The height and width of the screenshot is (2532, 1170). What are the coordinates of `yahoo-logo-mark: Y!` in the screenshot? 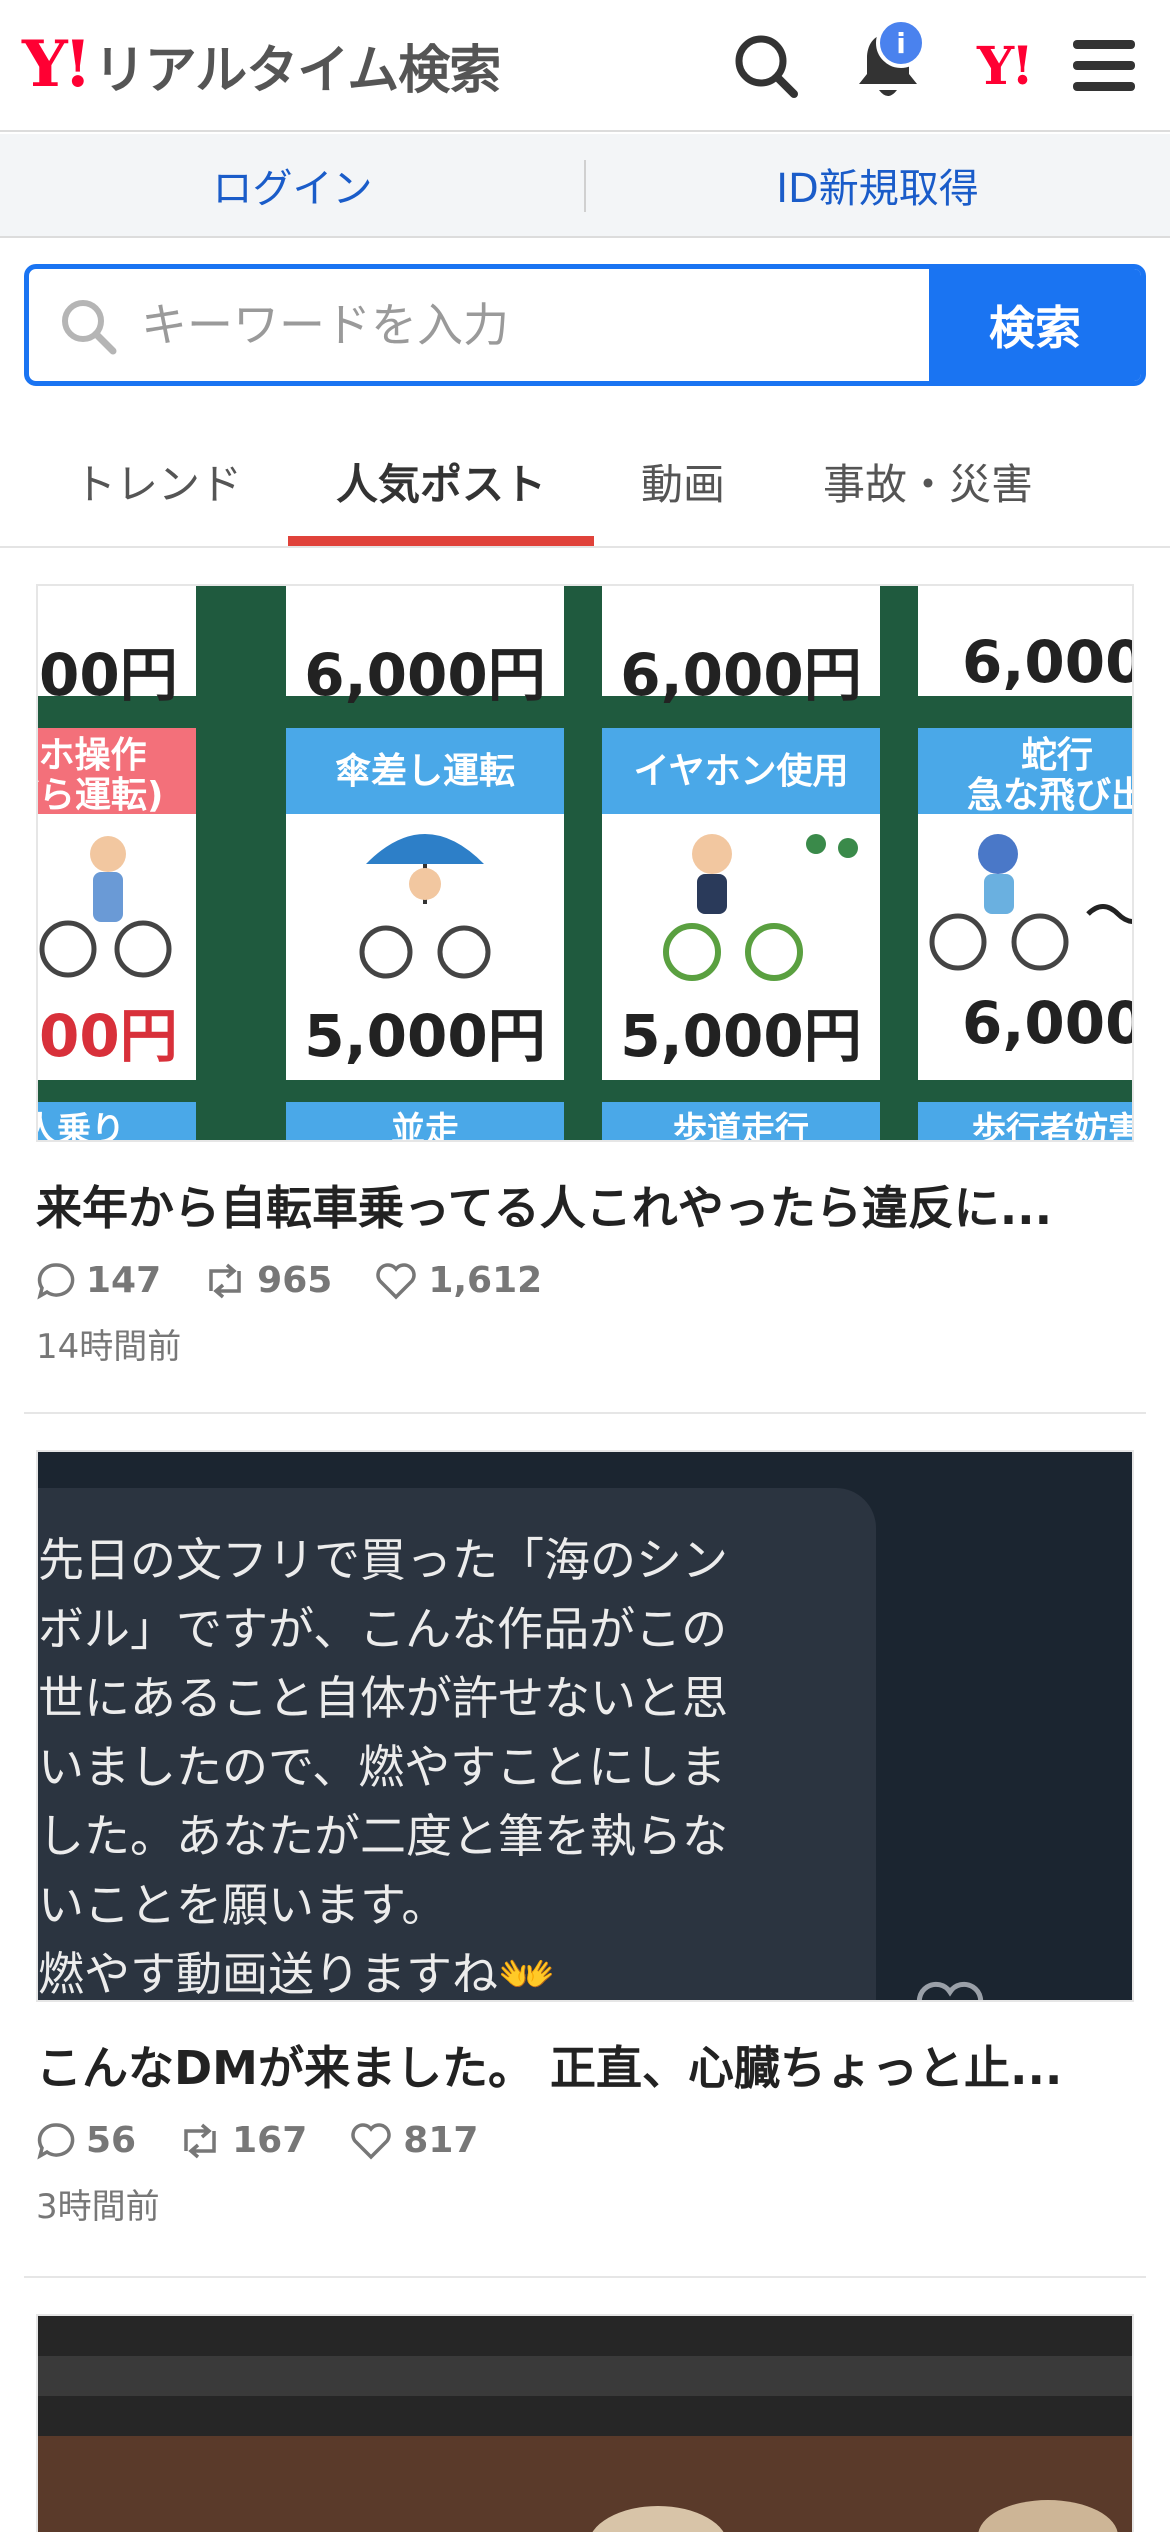 It's located at (57, 64).